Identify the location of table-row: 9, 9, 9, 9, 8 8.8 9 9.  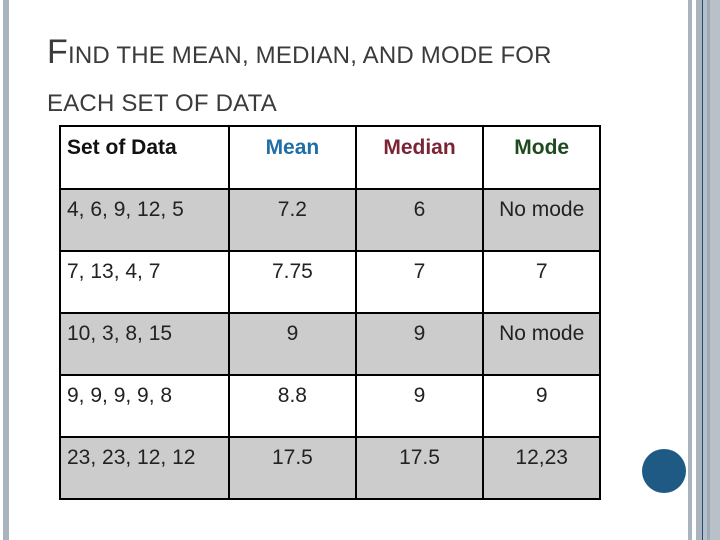
(329, 406).